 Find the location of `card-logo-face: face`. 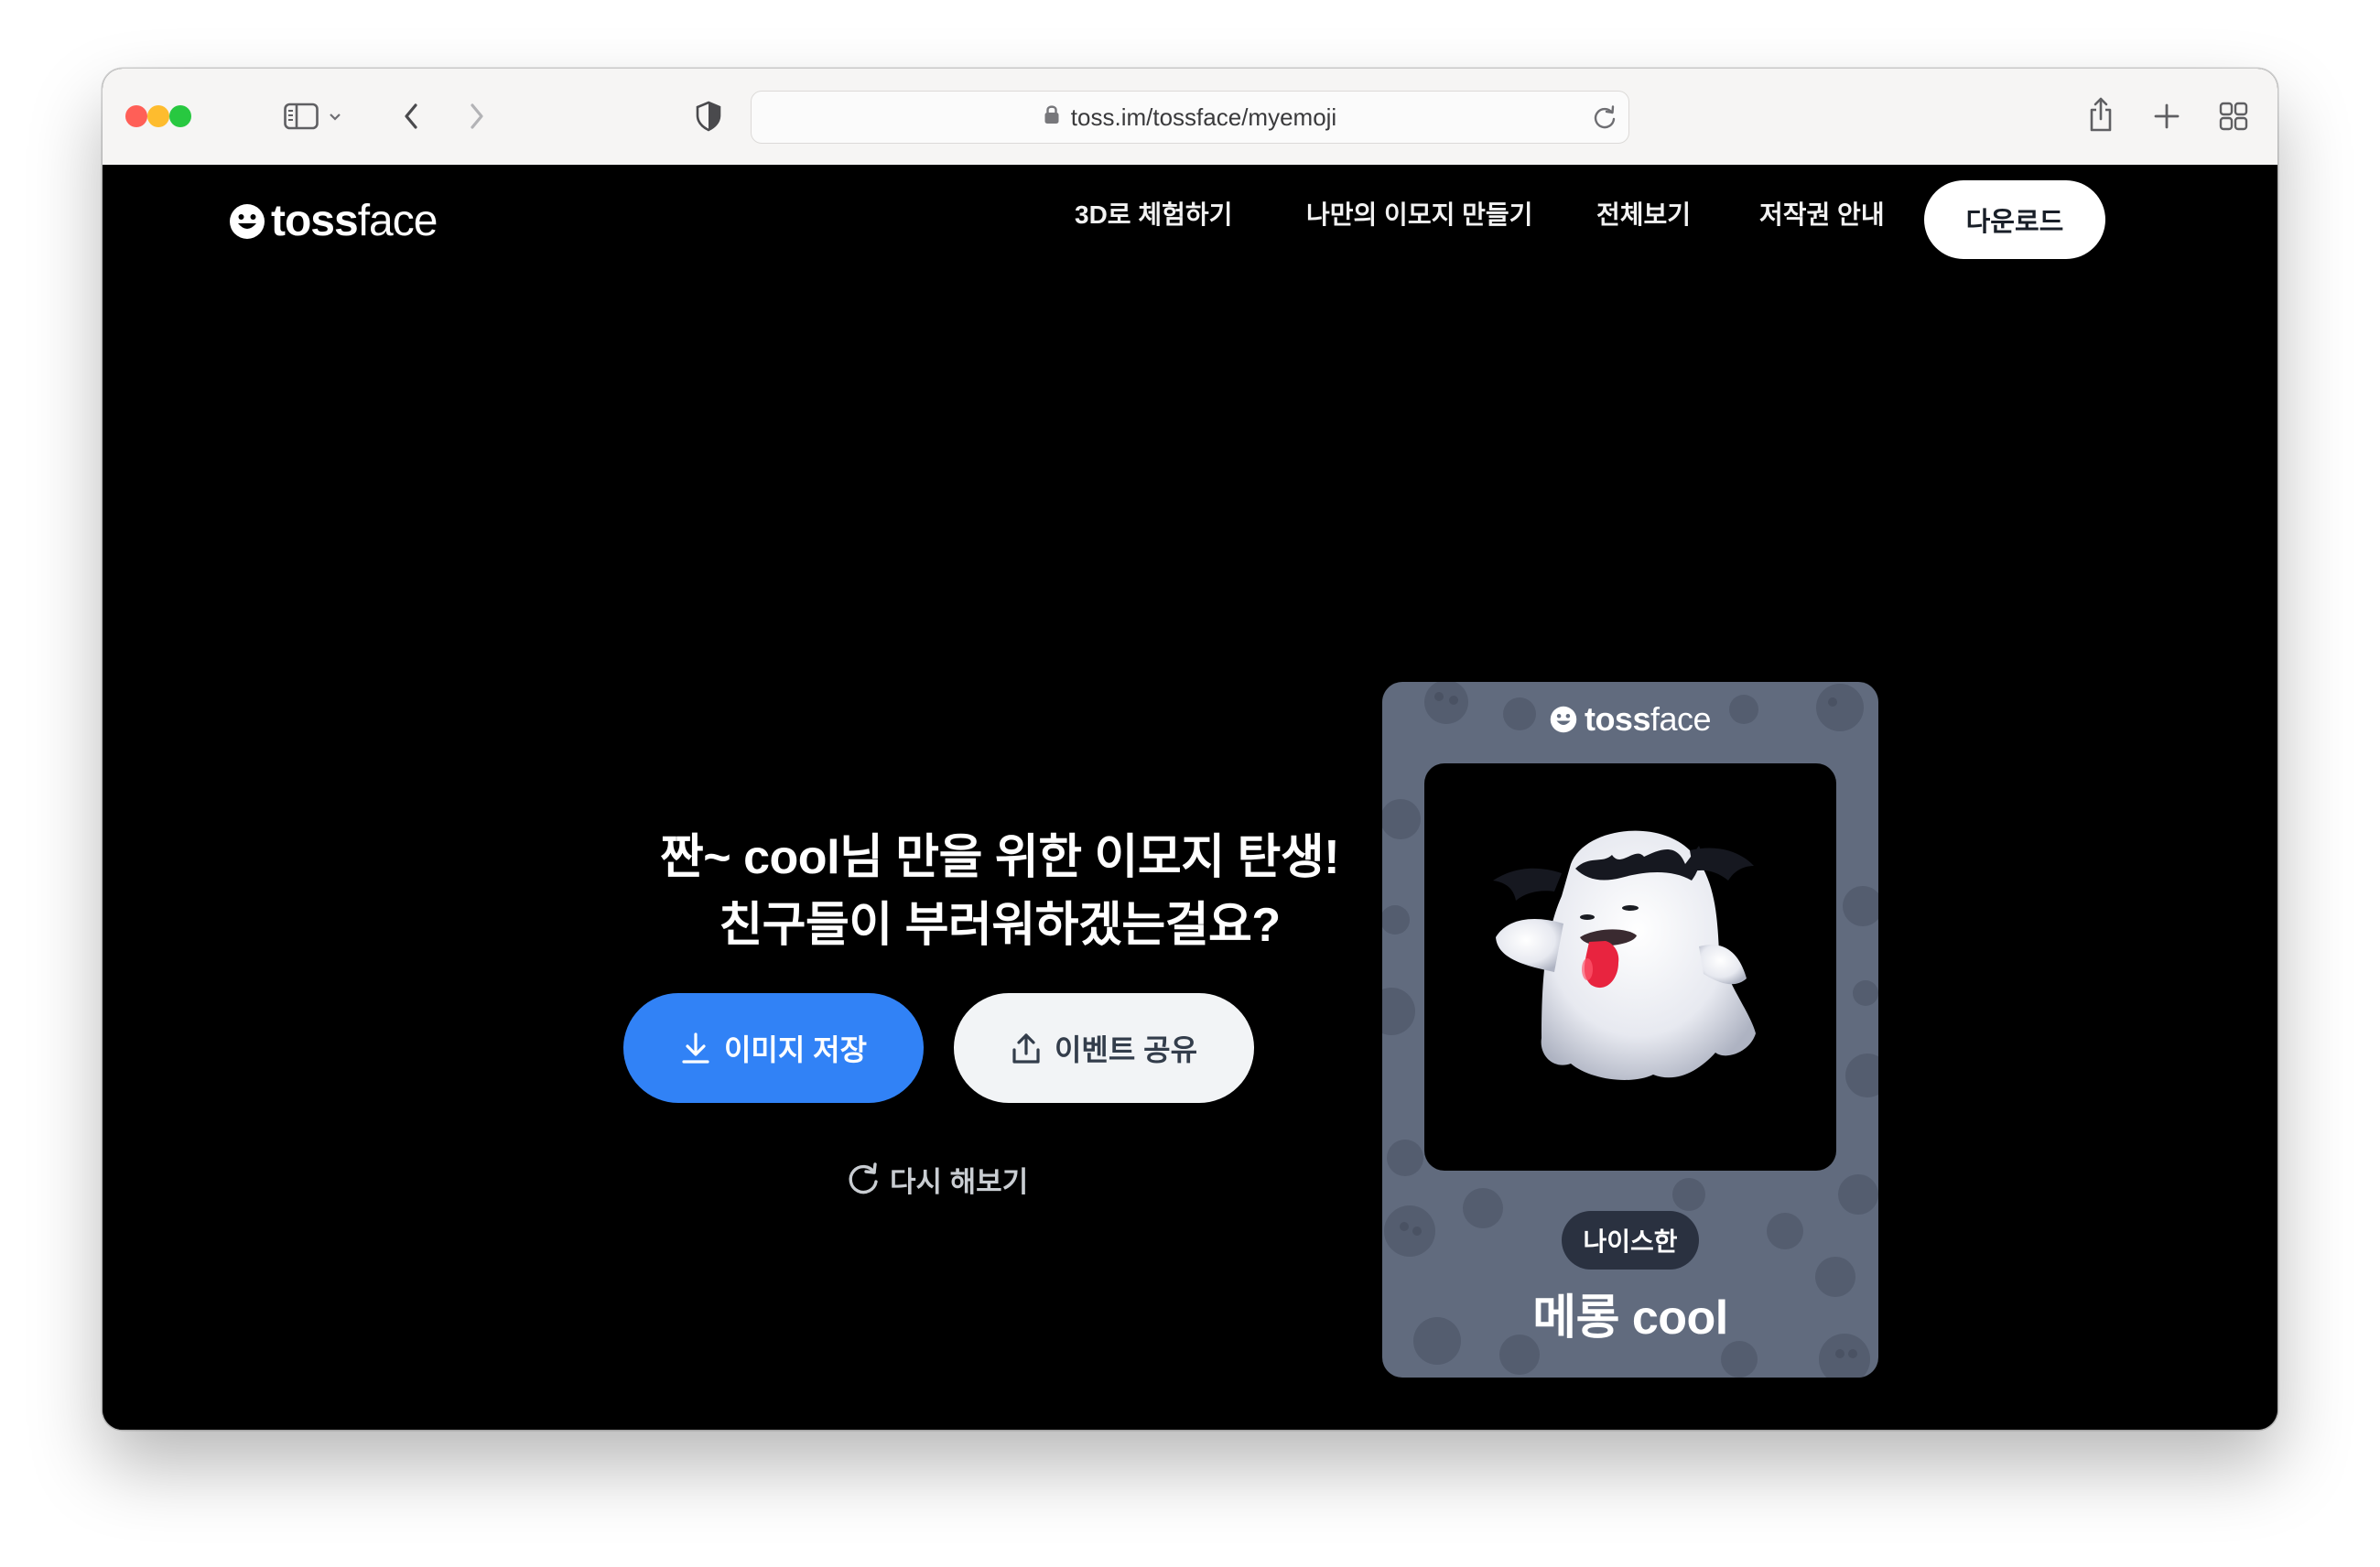

card-logo-face: face is located at coordinates (1681, 719).